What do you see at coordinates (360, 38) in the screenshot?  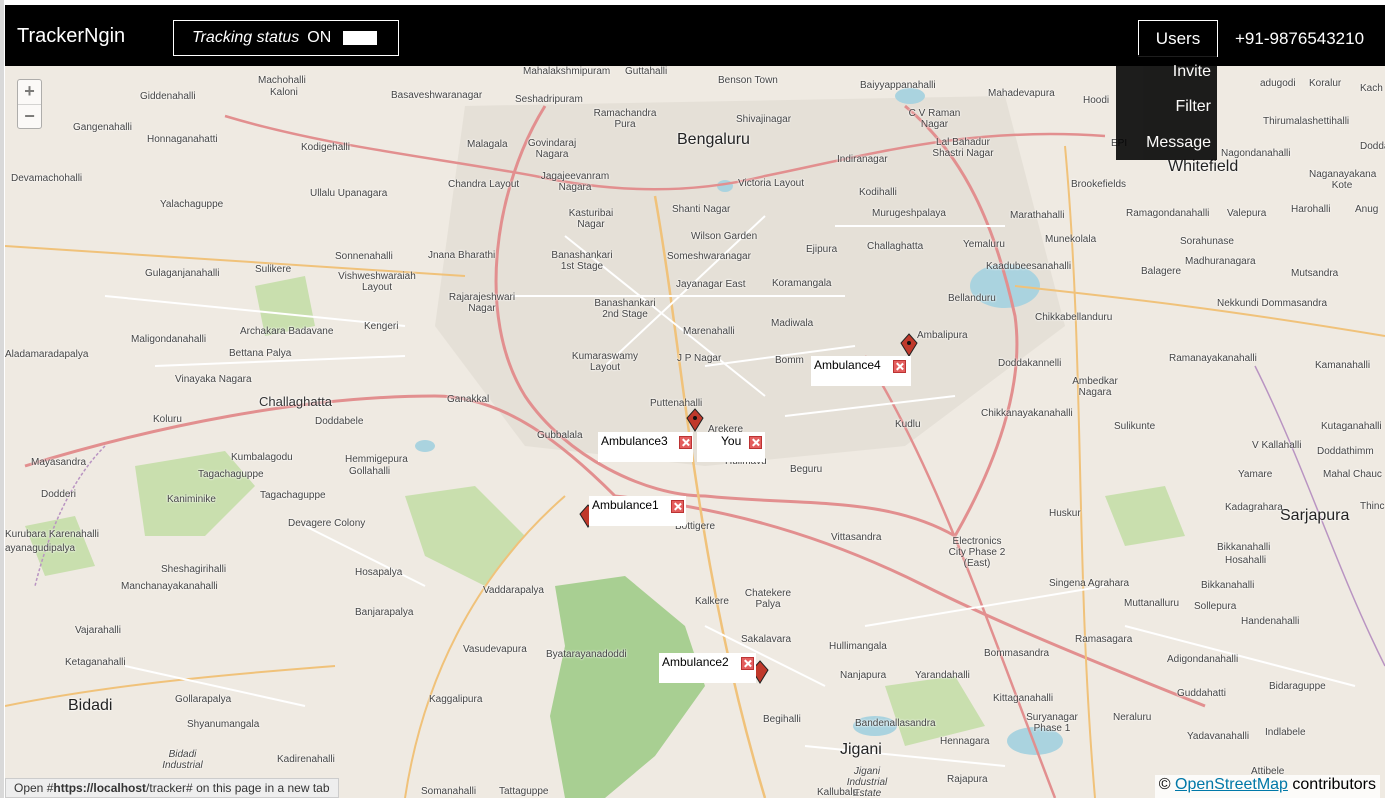 I see `toggle-switch` at bounding box center [360, 38].